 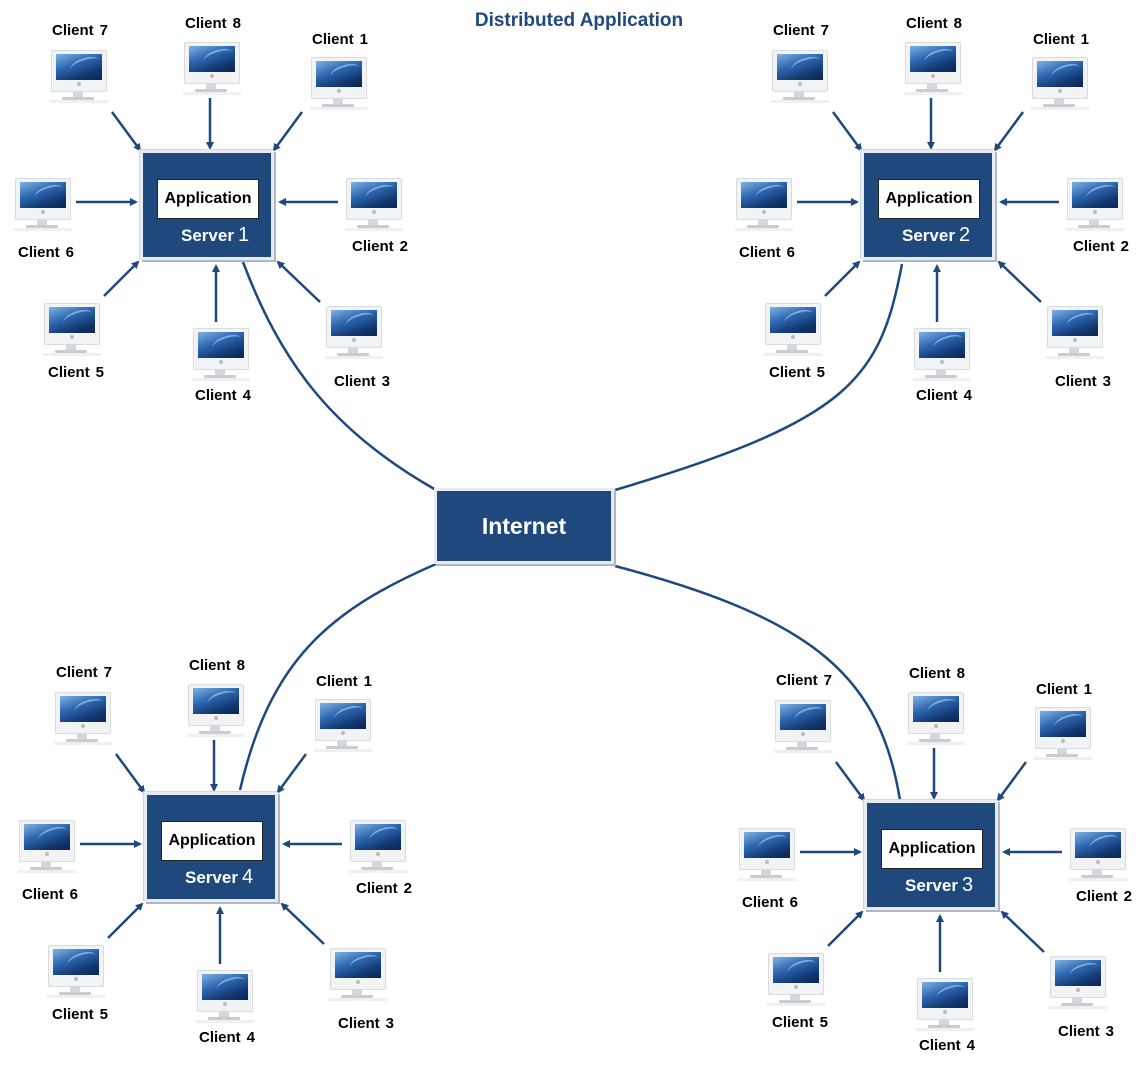 I want to click on server-number: 3, so click(x=967, y=885).